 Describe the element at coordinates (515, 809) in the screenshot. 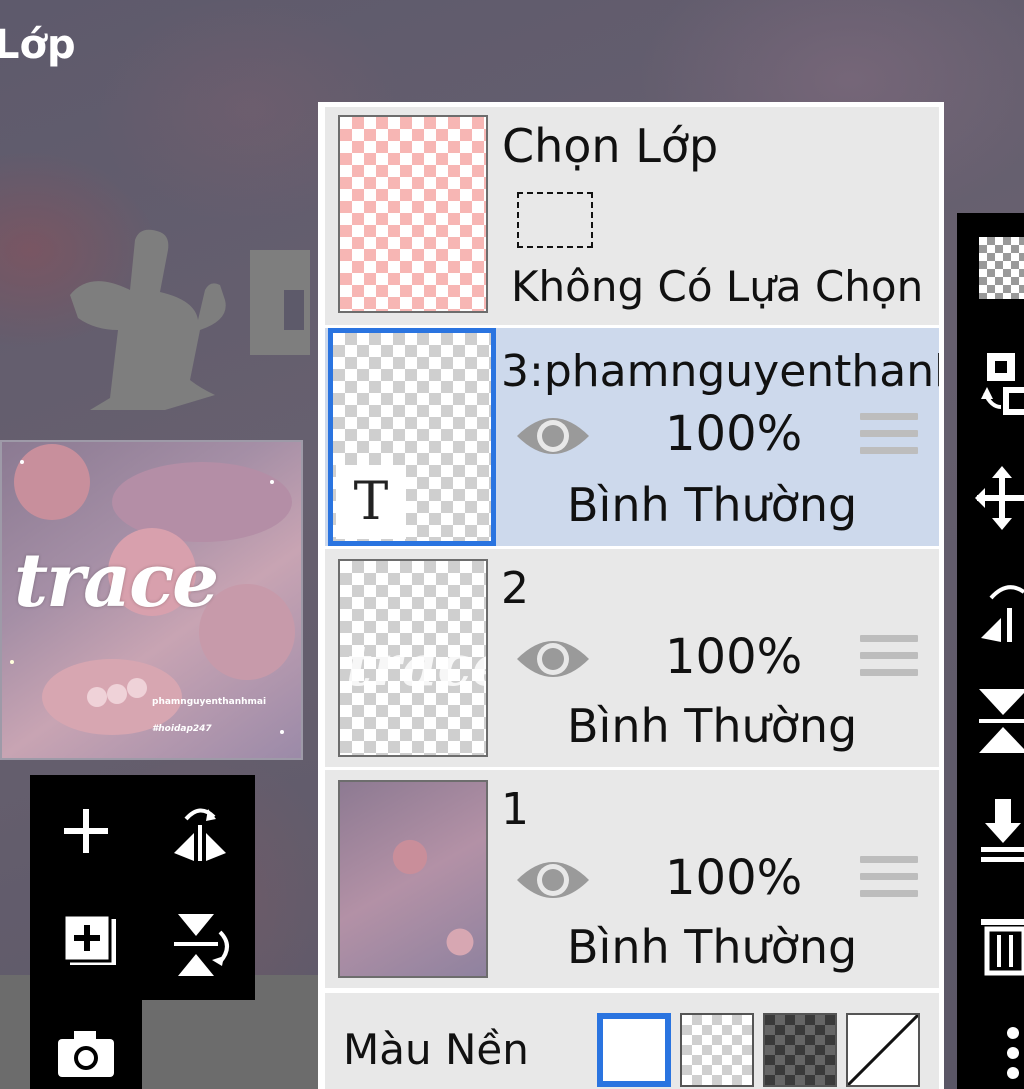

I see `layer-1-name: 1` at that location.